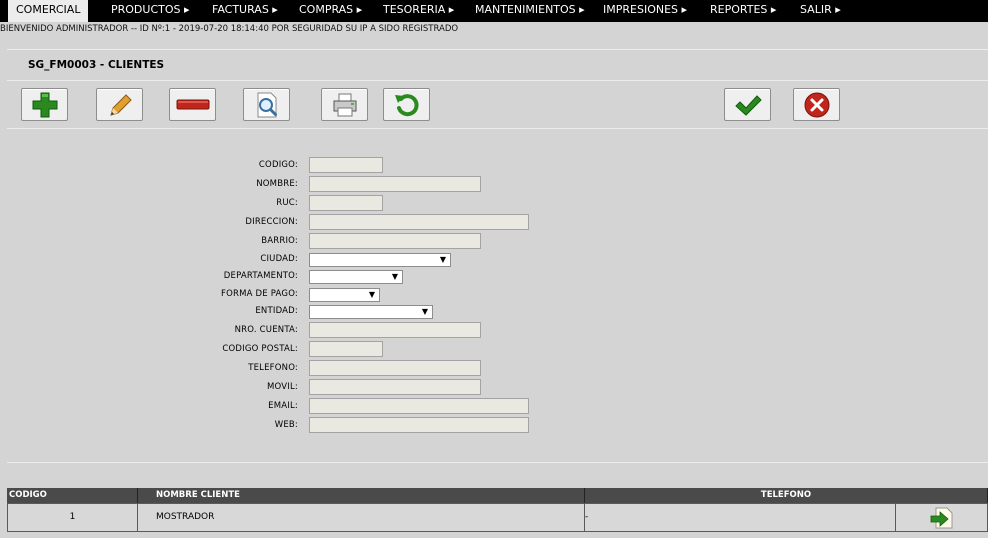 Image resolution: width=988 pixels, height=538 pixels. I want to click on pencil-icon, so click(120, 104).